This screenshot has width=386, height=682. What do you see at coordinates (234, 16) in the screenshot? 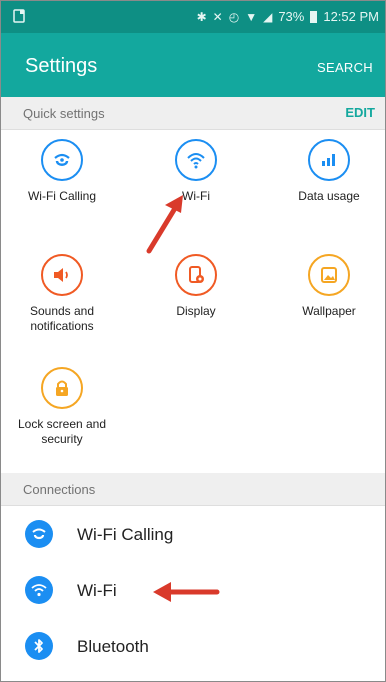
I see `alarm-status-icon: ◴` at bounding box center [234, 16].